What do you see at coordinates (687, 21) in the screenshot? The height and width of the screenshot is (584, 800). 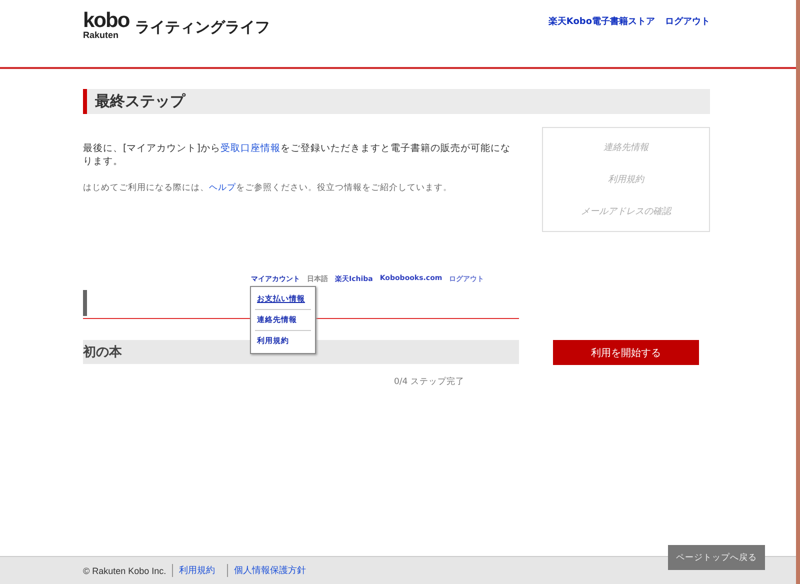 I see `header-link: ログアウト` at bounding box center [687, 21].